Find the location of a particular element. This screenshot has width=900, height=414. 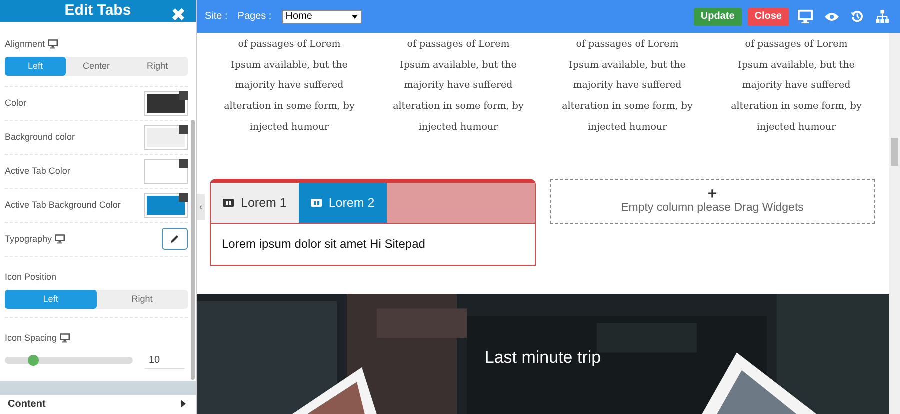

color-label: Active Tab Background Color is located at coordinates (63, 205).